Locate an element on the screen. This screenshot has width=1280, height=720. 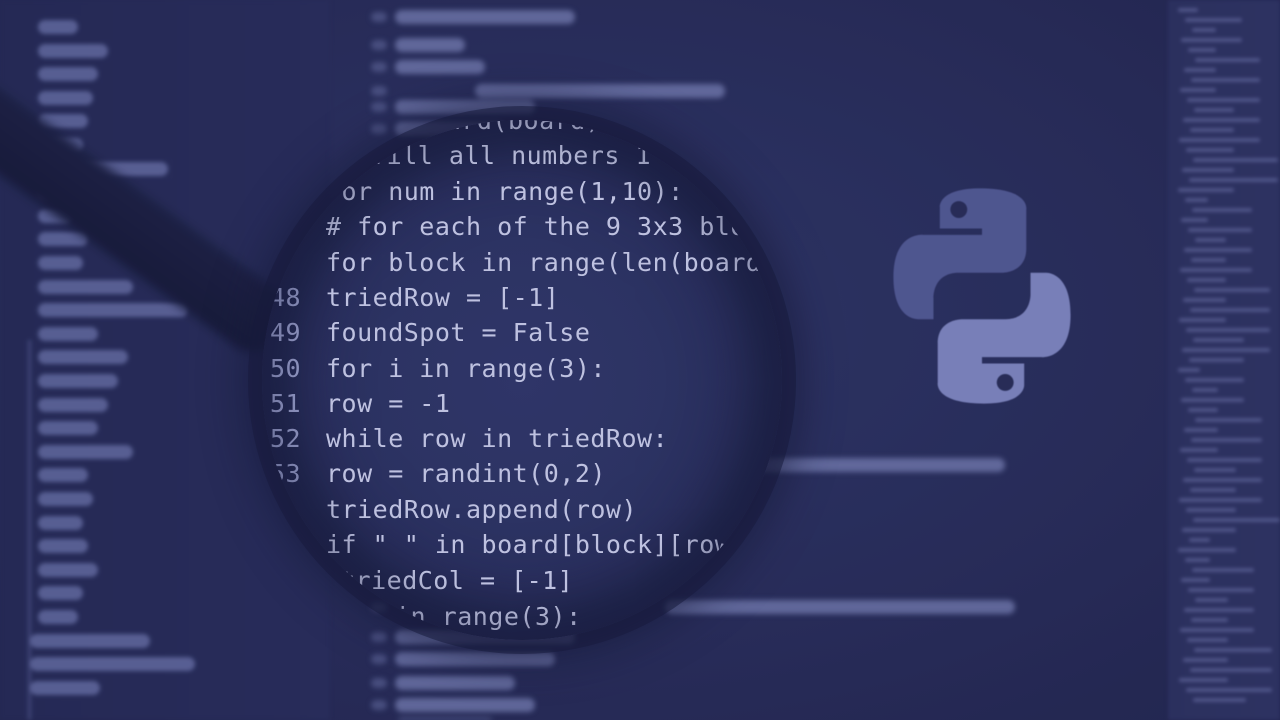
code-text: triedRow = [-1] is located at coordinates (443, 297).